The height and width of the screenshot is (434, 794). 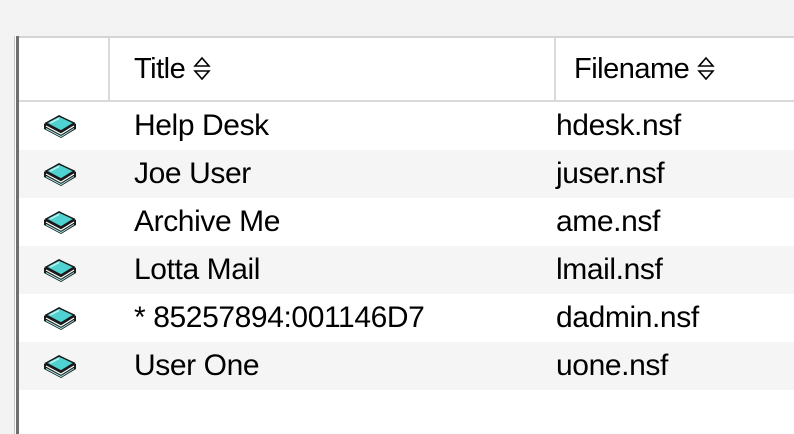 I want to click on row-filename: hdesk.nsf, so click(x=618, y=125).